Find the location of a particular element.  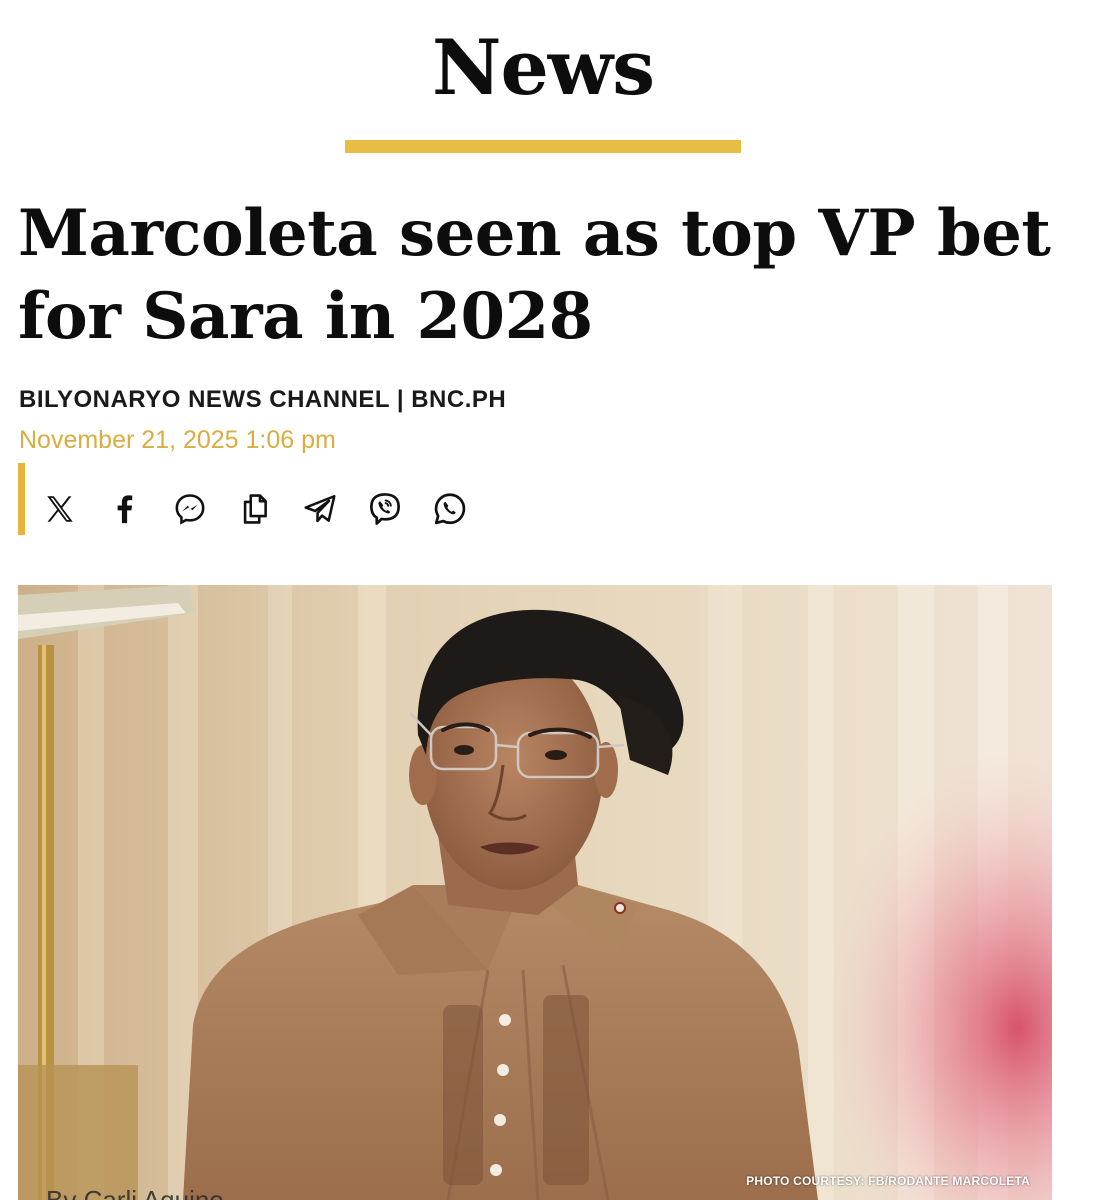

section-title-underline is located at coordinates (543, 146).